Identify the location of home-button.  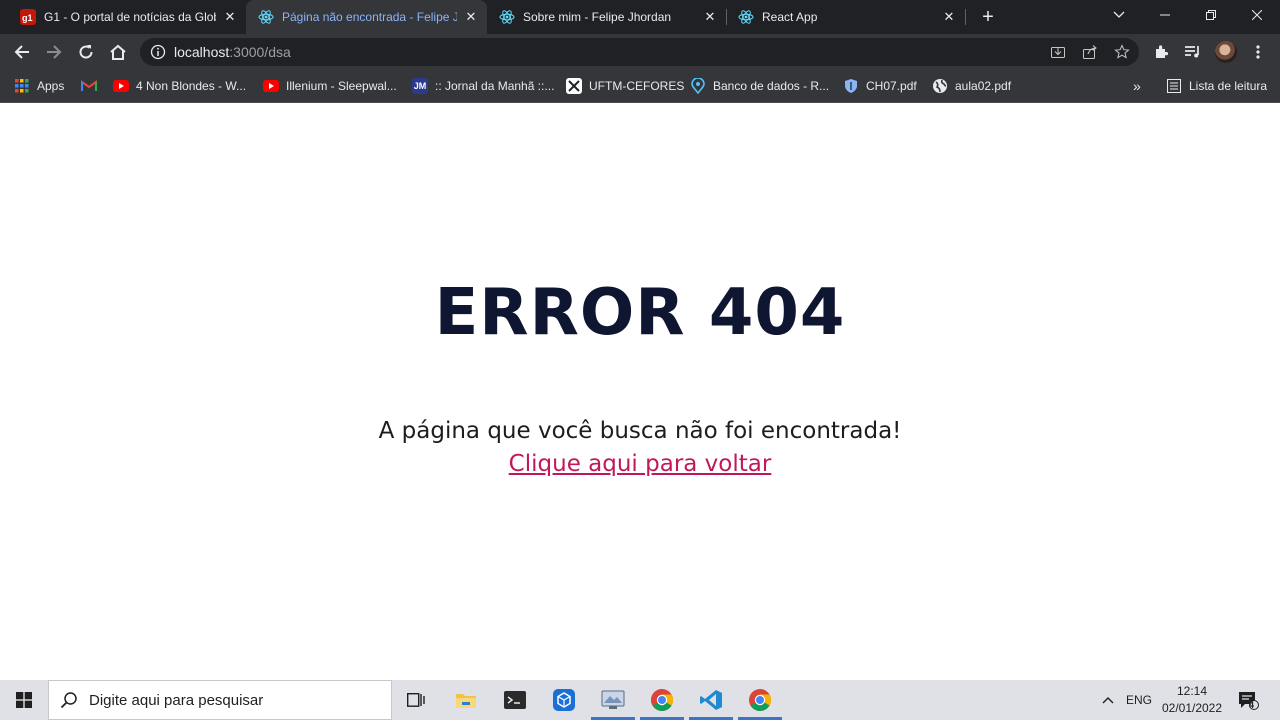
(118, 52).